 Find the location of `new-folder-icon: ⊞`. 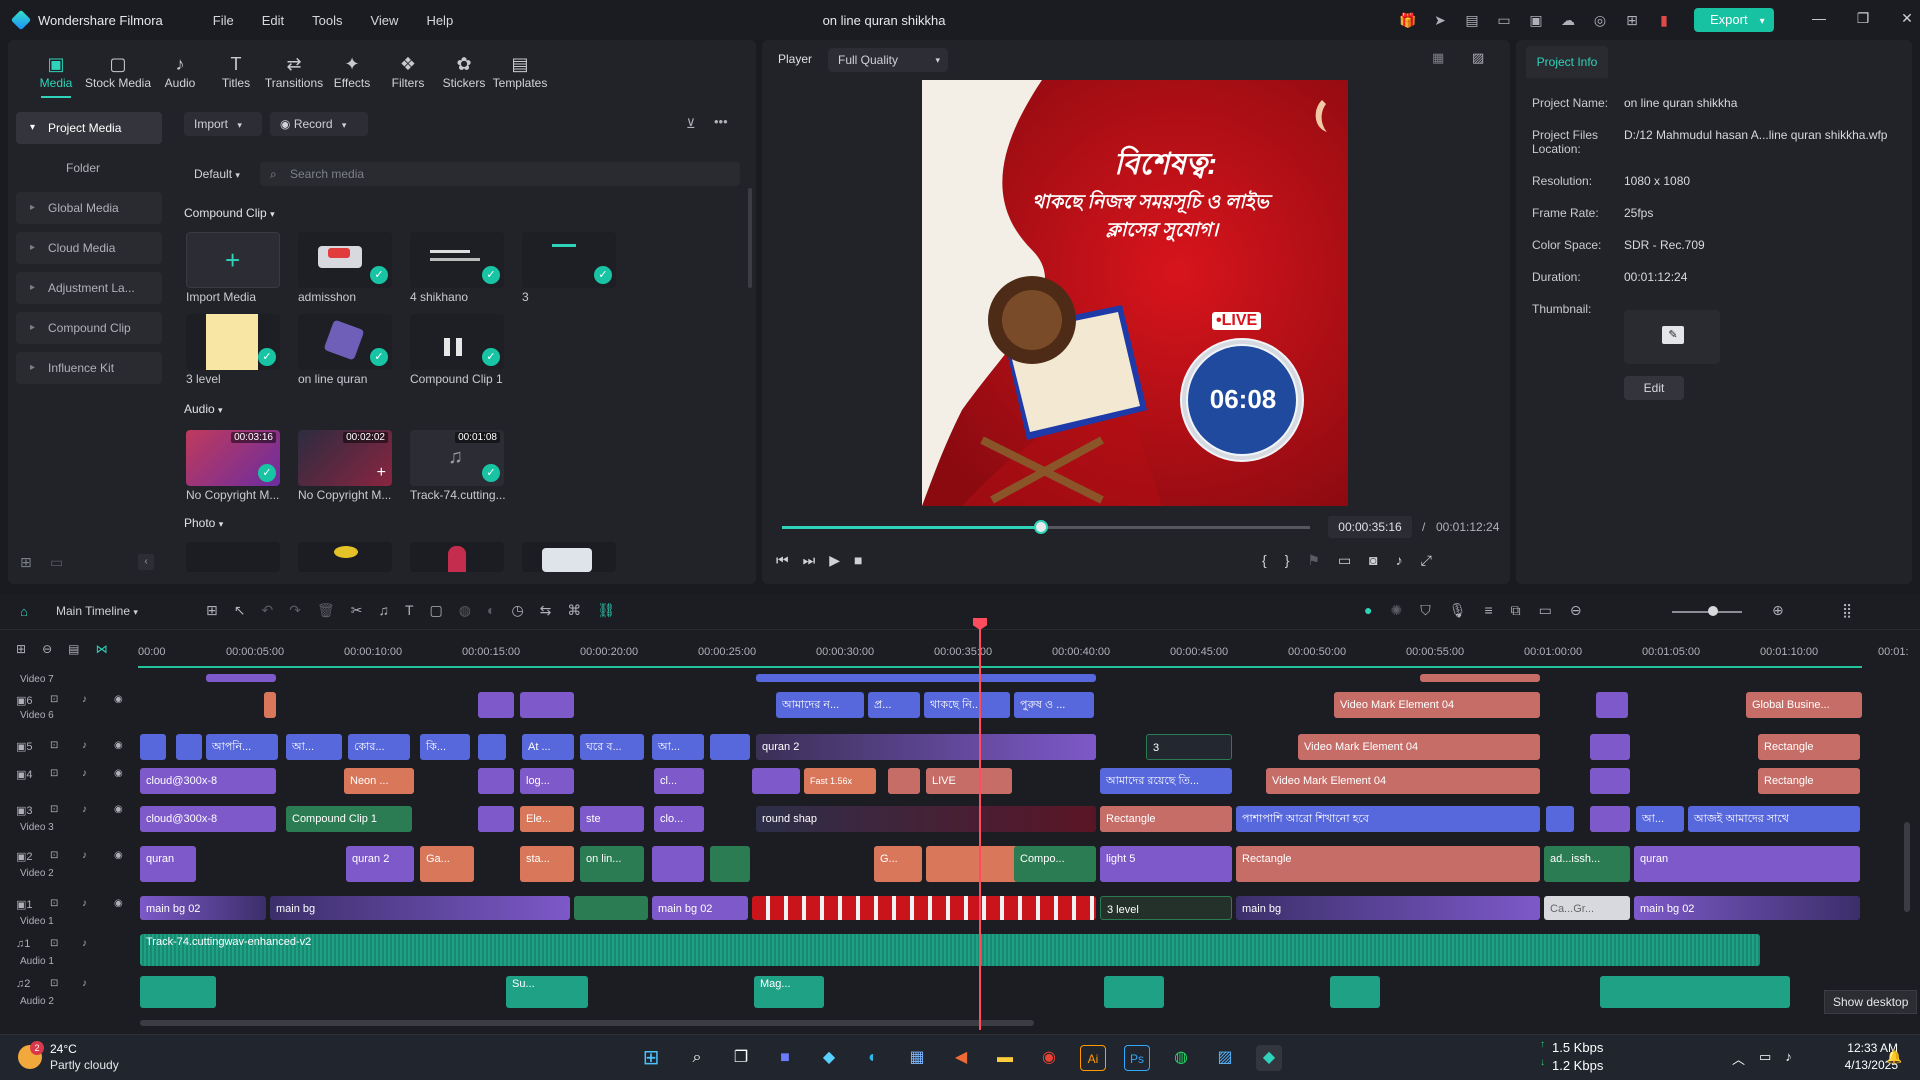

new-folder-icon: ⊞ is located at coordinates (26, 562).